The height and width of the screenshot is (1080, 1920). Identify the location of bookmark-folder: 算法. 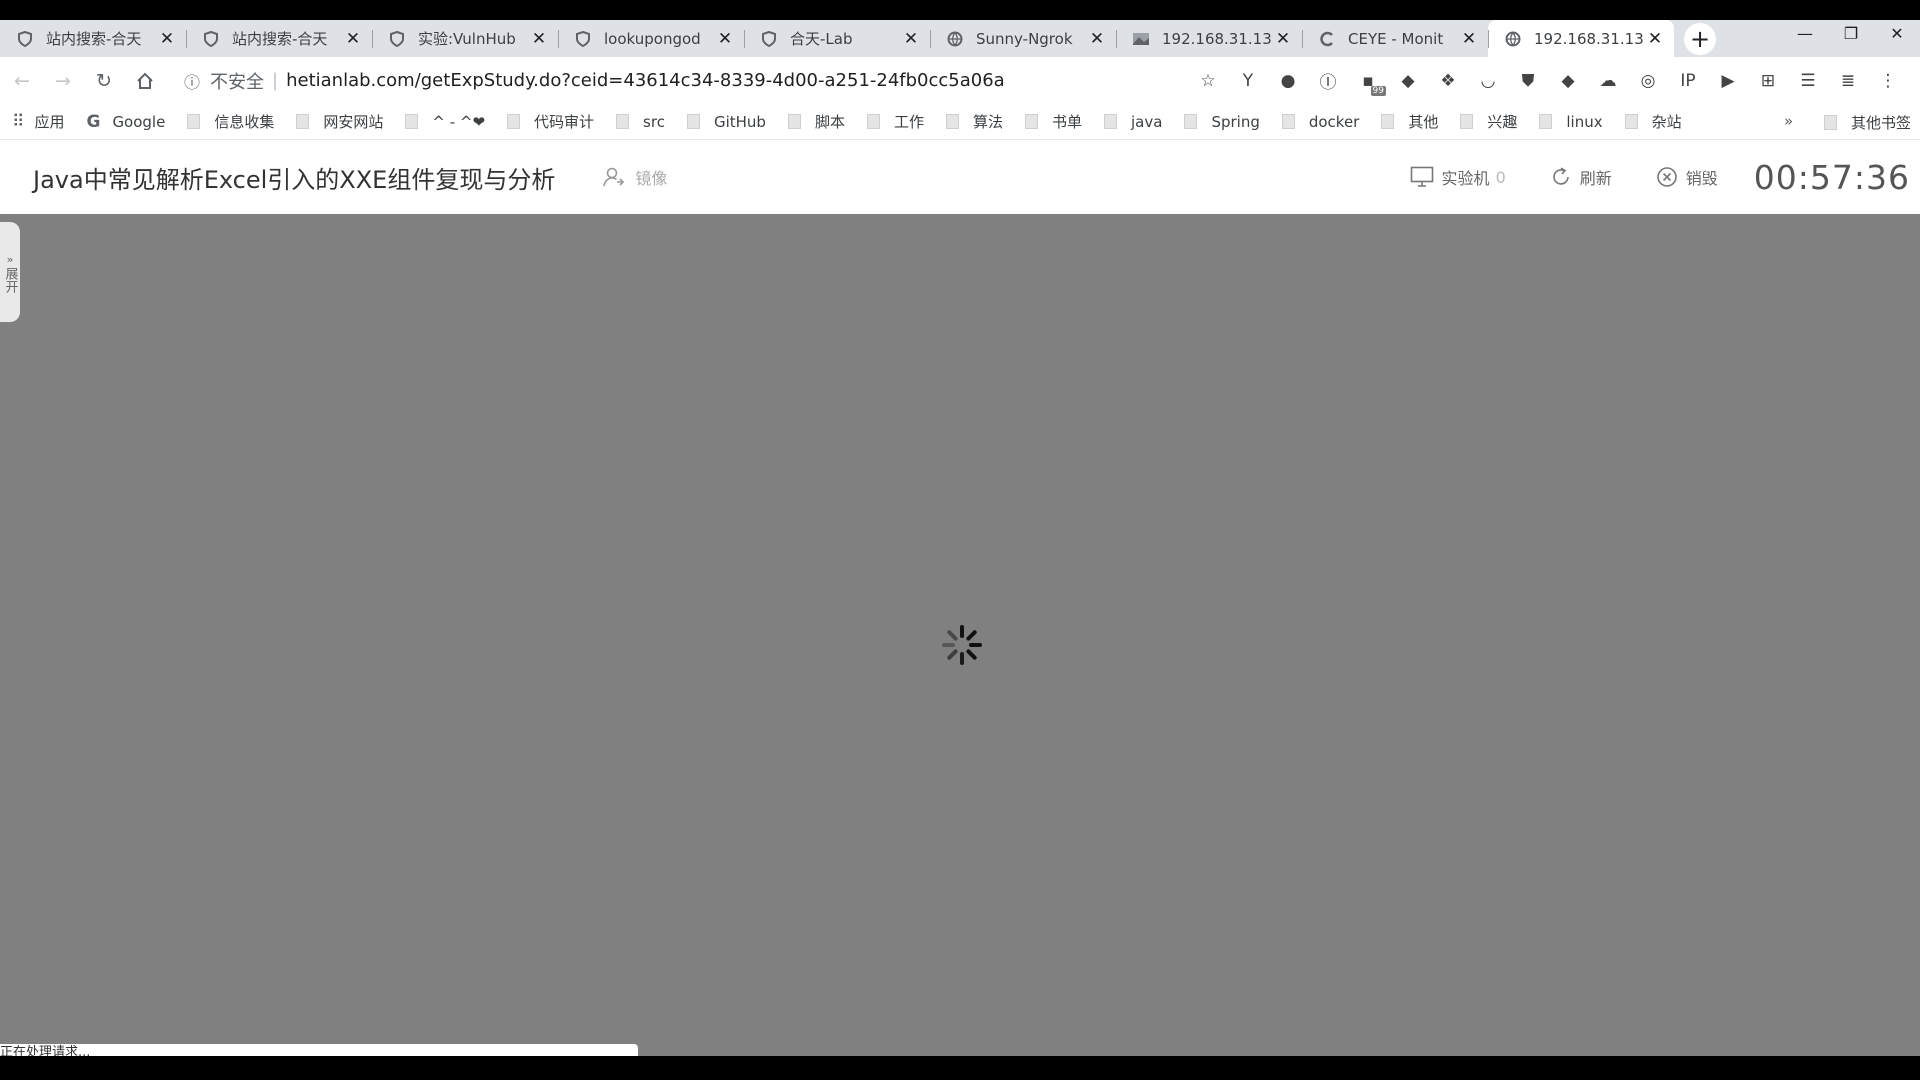
(974, 121).